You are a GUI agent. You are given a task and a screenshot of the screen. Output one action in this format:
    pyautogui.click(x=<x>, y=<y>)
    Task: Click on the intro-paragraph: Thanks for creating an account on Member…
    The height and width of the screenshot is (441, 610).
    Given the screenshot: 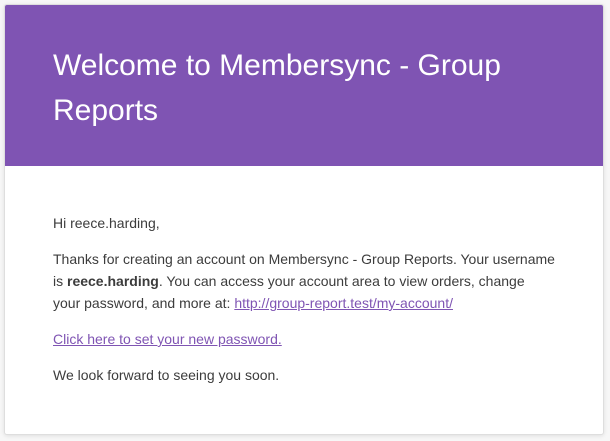 What is the action you would take?
    pyautogui.click(x=304, y=281)
    